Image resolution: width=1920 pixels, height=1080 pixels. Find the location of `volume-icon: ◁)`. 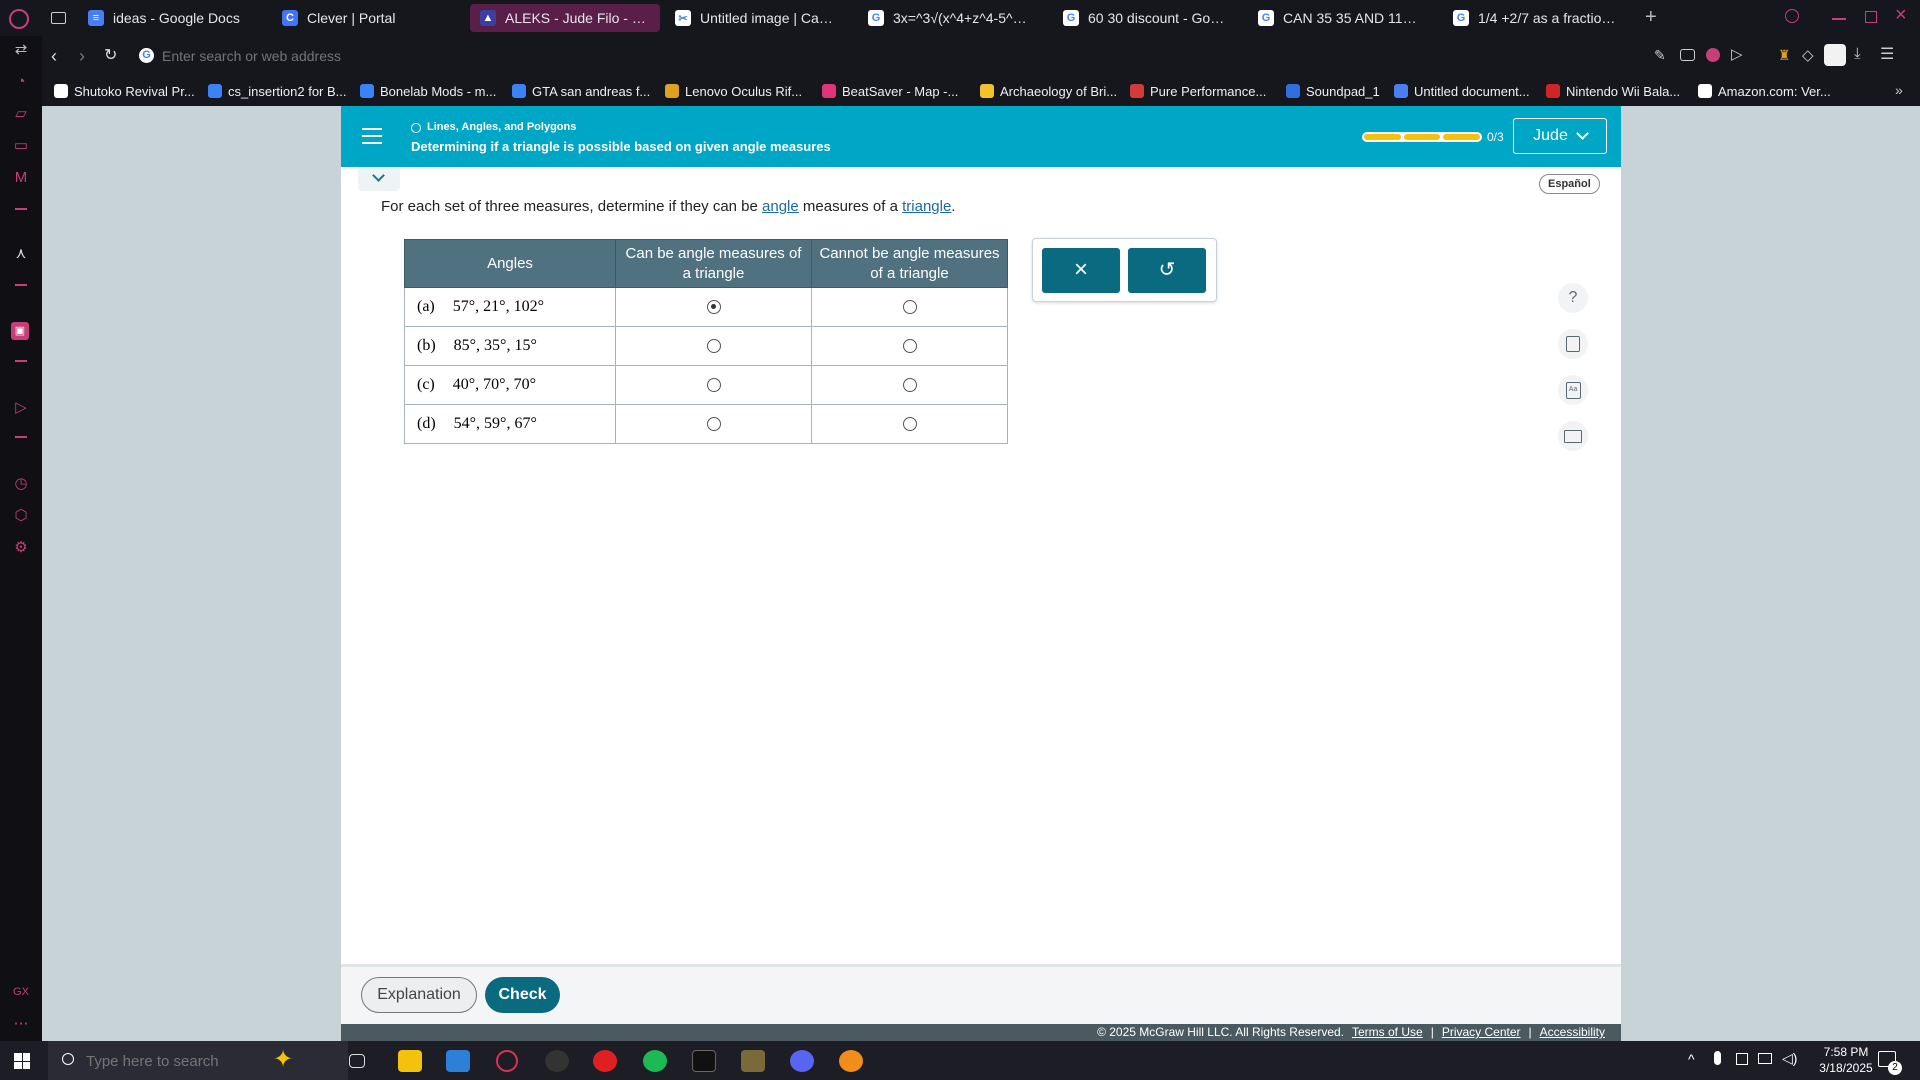

volume-icon: ◁) is located at coordinates (1789, 1058).